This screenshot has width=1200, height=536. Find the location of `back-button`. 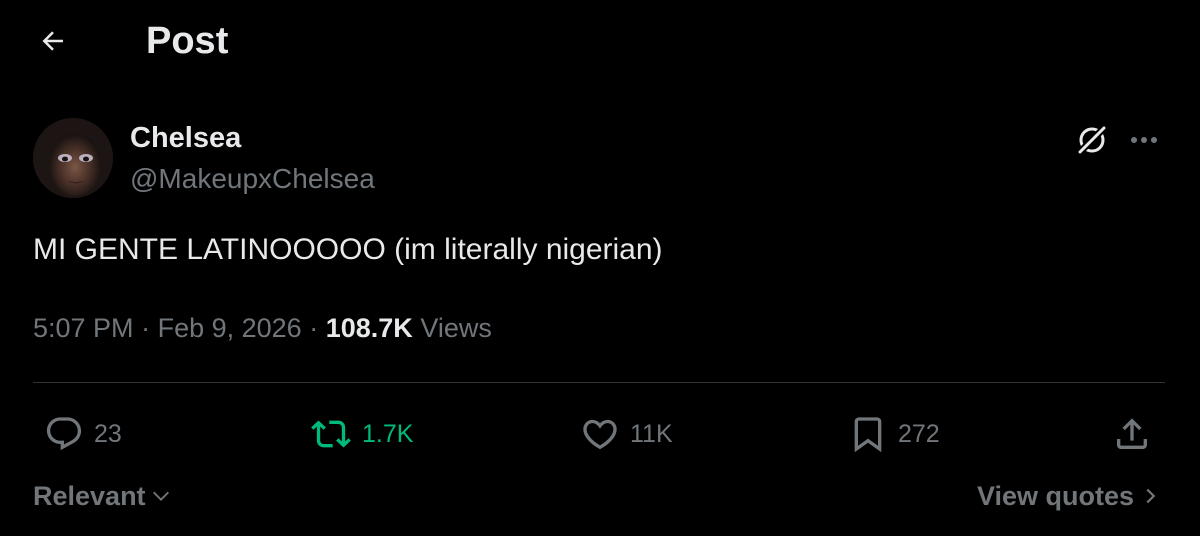

back-button is located at coordinates (53, 41).